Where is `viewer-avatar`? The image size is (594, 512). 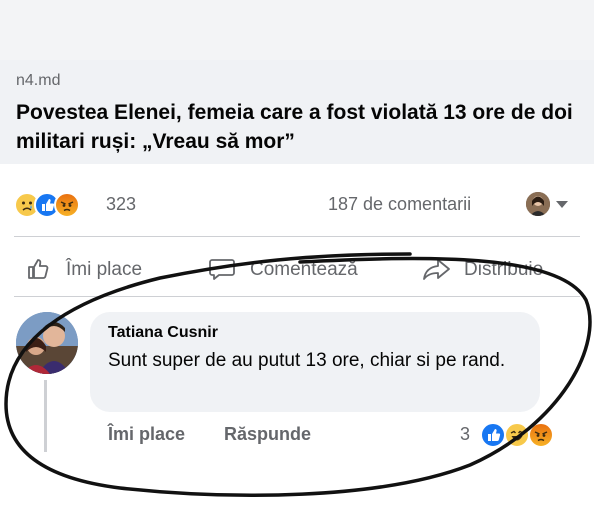
viewer-avatar is located at coordinates (538, 204).